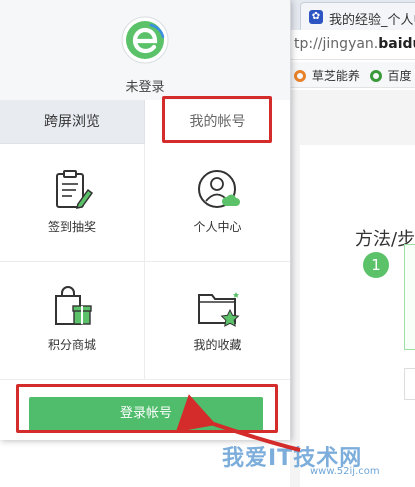  I want to click on bookmark-item: 草芝能养, so click(329, 76).